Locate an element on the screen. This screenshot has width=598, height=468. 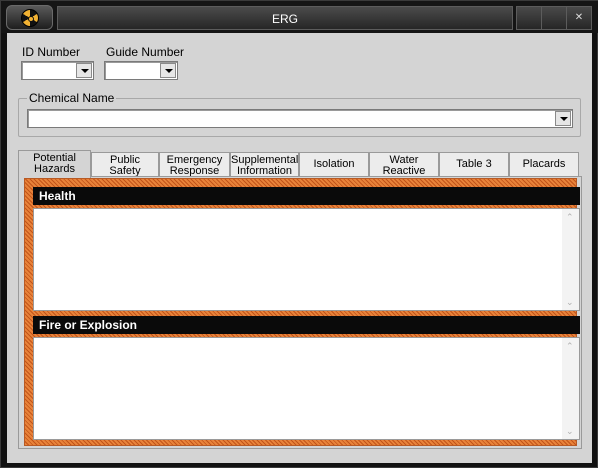
chemical-name-label: Chemical Name is located at coordinates (72, 98).